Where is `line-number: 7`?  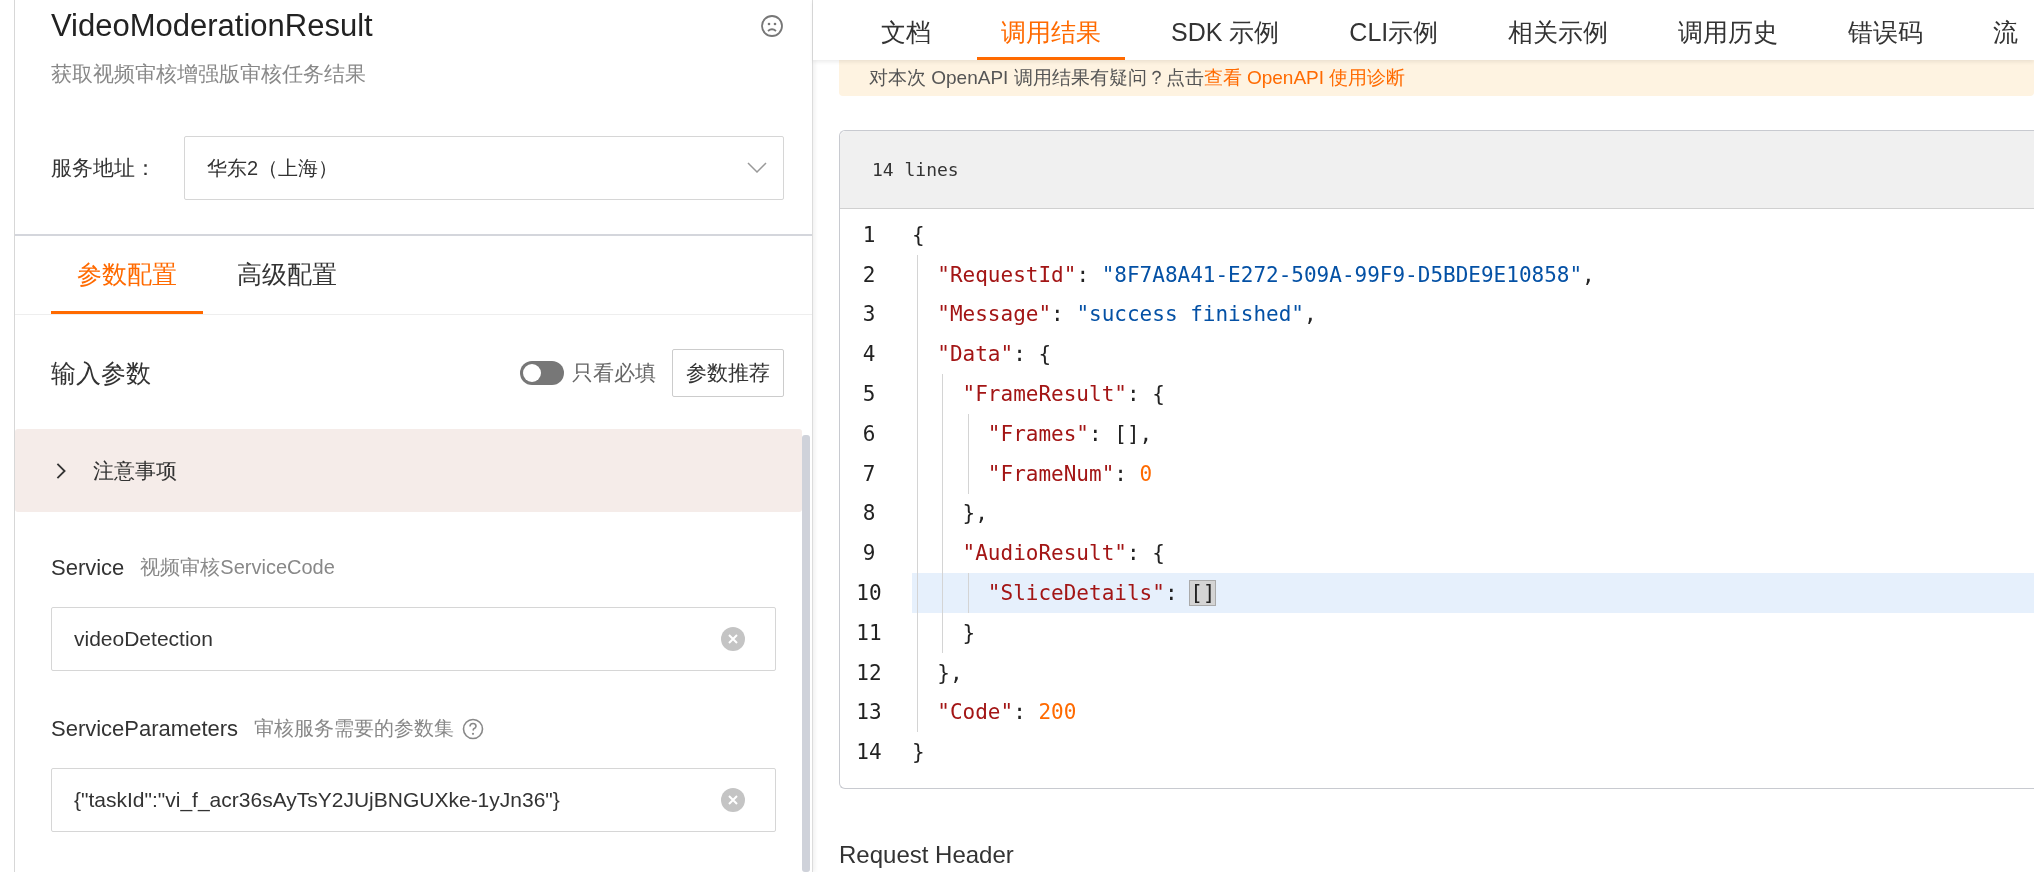 line-number: 7 is located at coordinates (869, 474).